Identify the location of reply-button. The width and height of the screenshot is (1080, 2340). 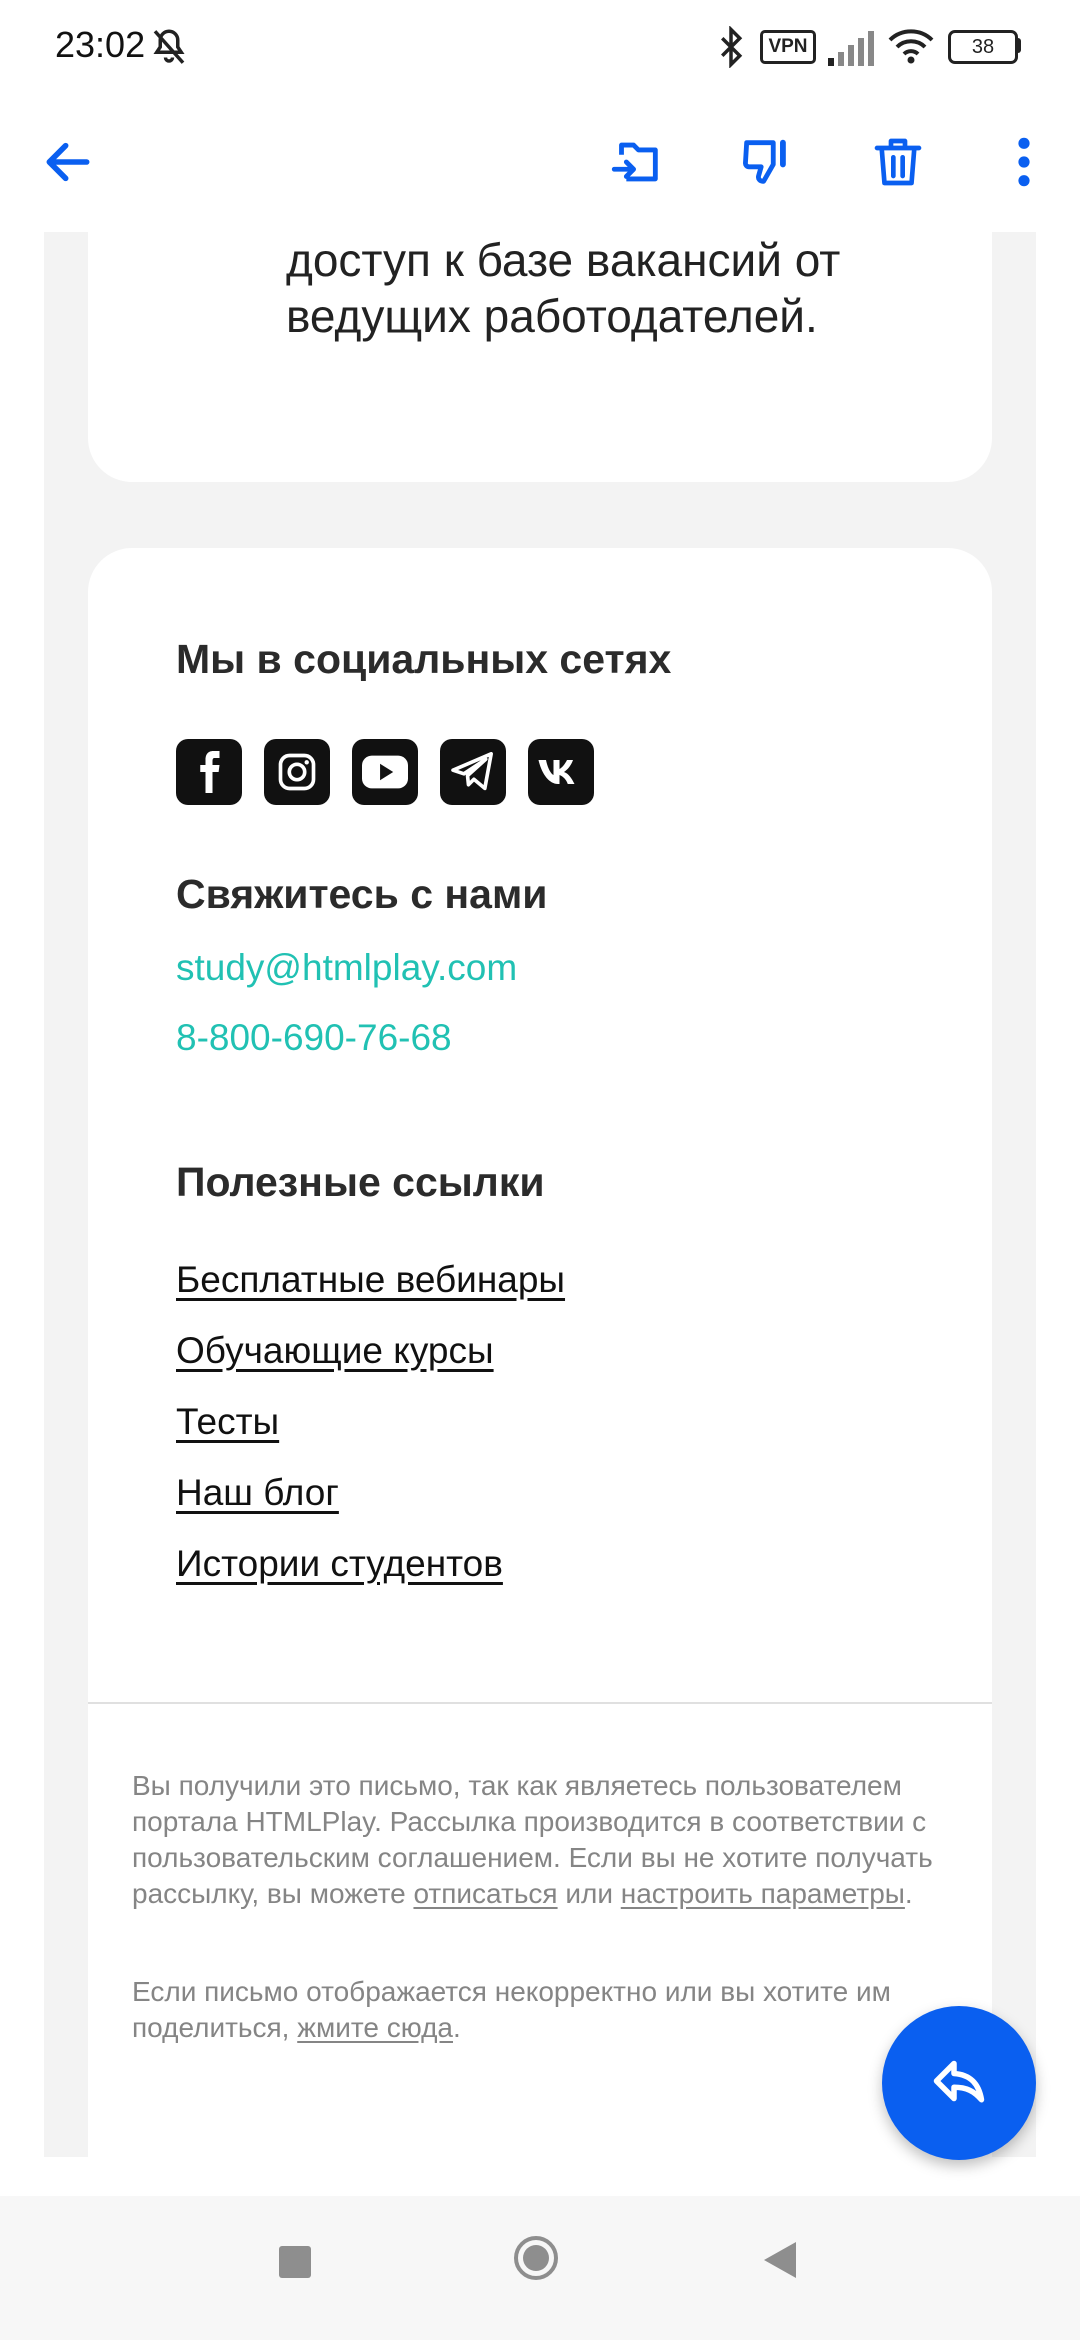
(959, 2083).